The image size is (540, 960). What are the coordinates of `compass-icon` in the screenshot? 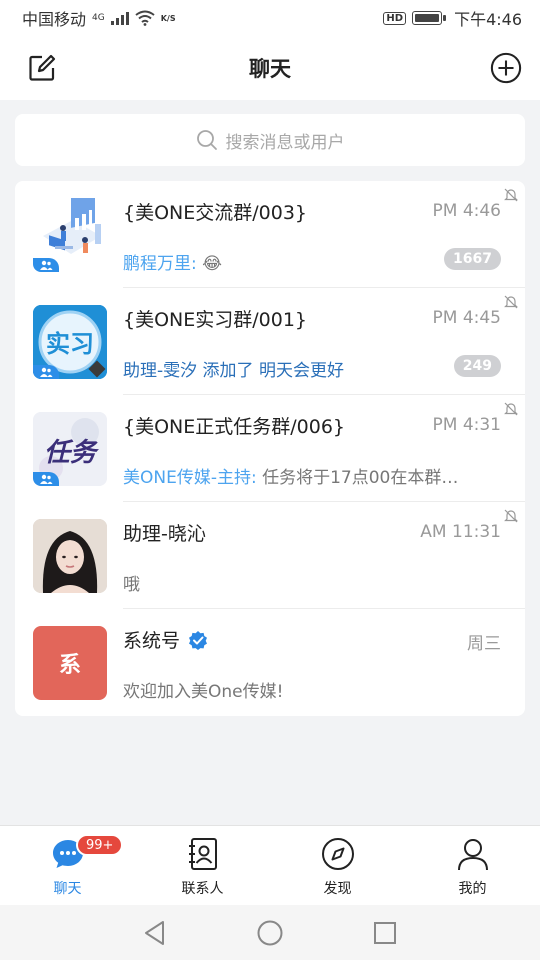 It's located at (338, 854).